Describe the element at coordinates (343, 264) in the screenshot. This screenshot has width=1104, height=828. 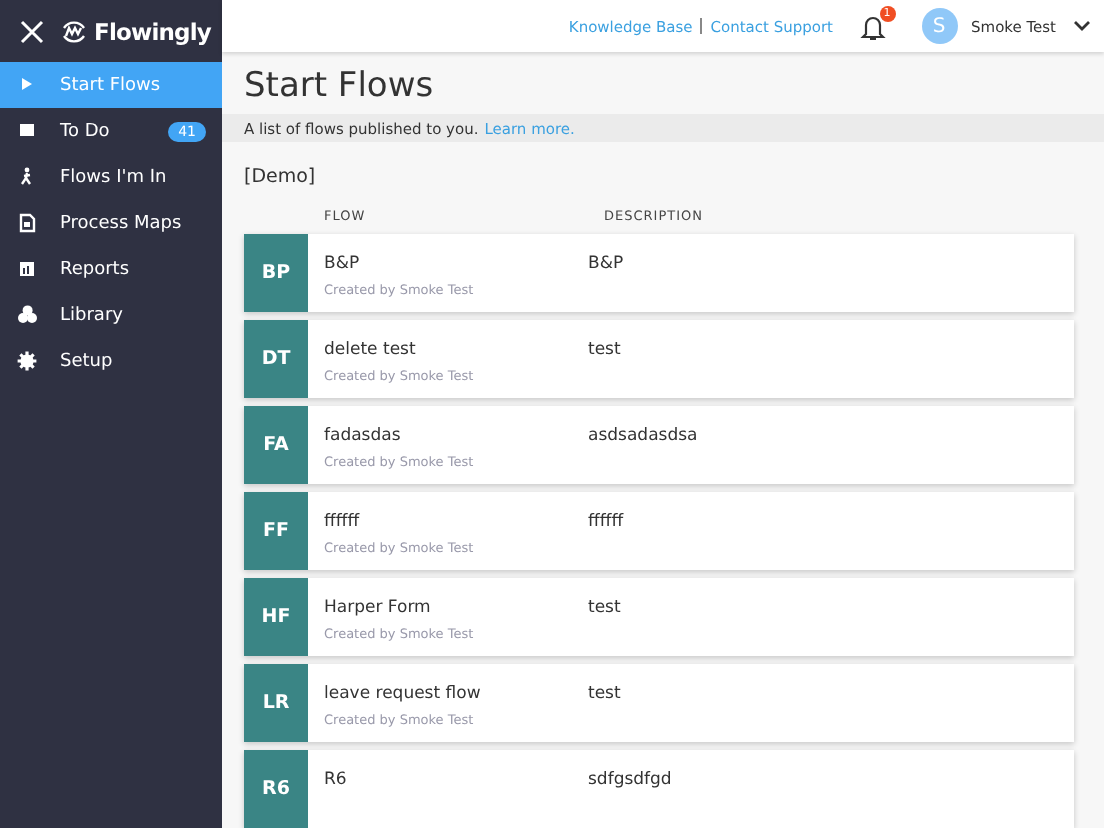
I see `flow-name: B&P` at that location.